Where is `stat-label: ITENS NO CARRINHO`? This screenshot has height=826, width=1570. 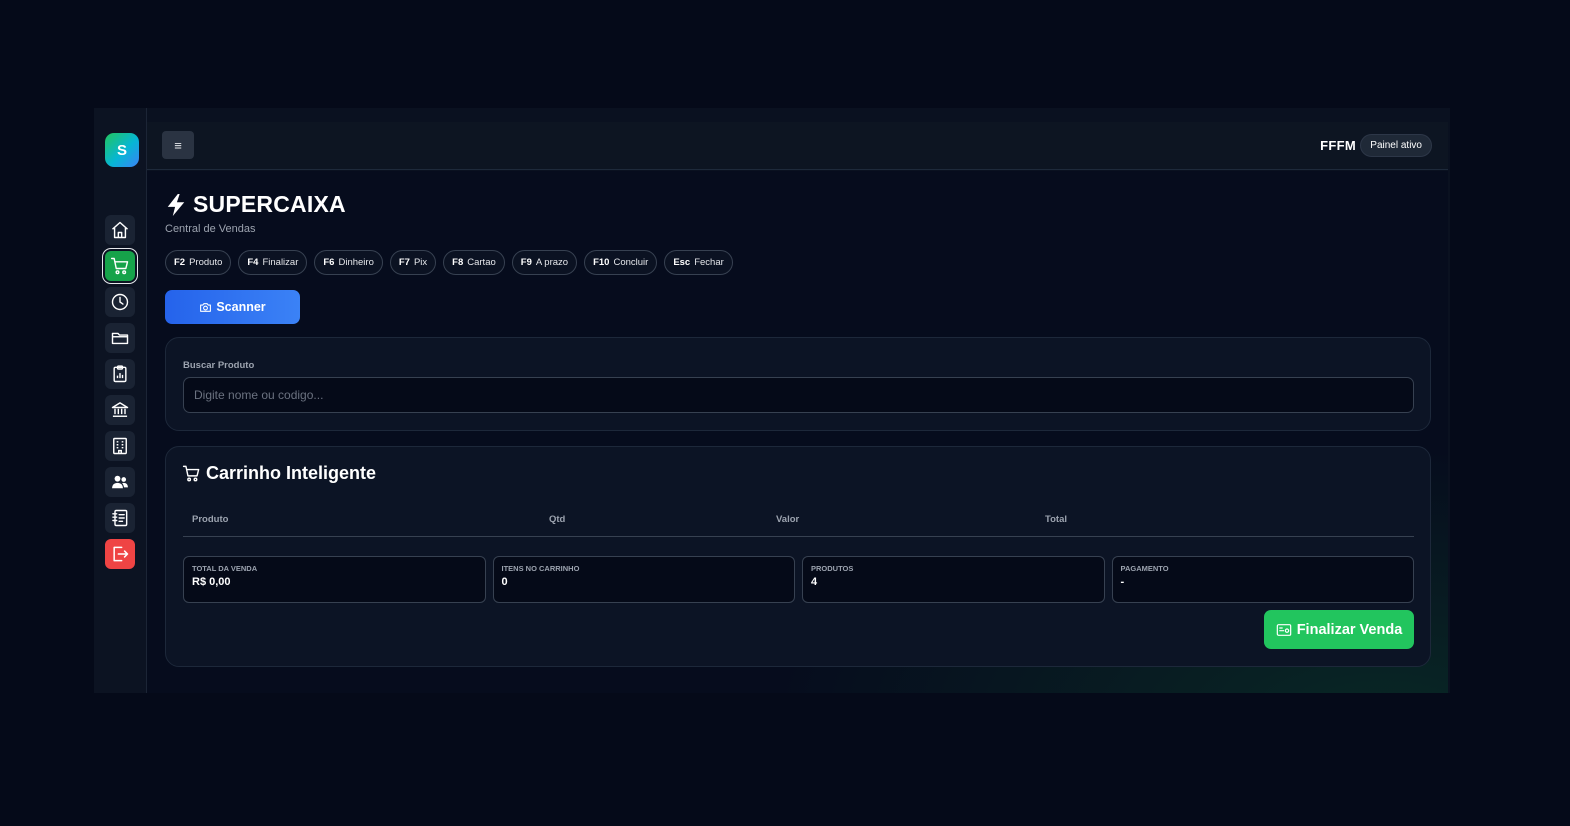 stat-label: ITENS NO CARRINHO is located at coordinates (540, 568).